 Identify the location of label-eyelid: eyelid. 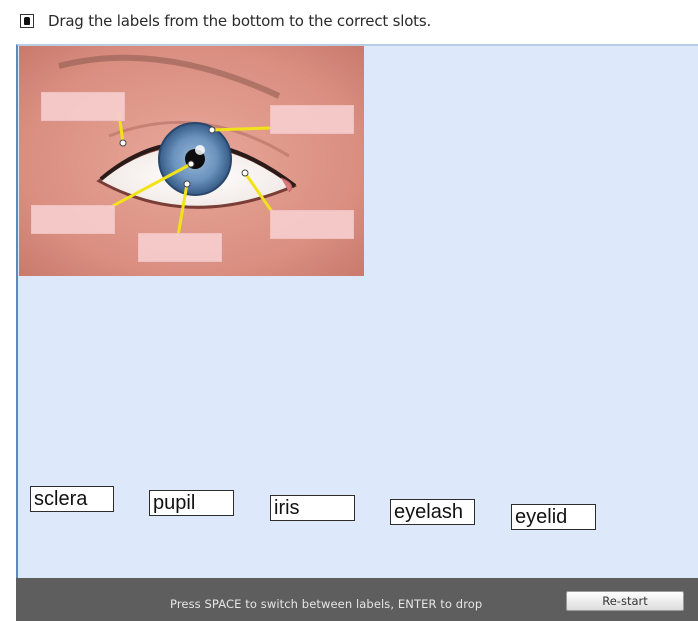
(553, 517).